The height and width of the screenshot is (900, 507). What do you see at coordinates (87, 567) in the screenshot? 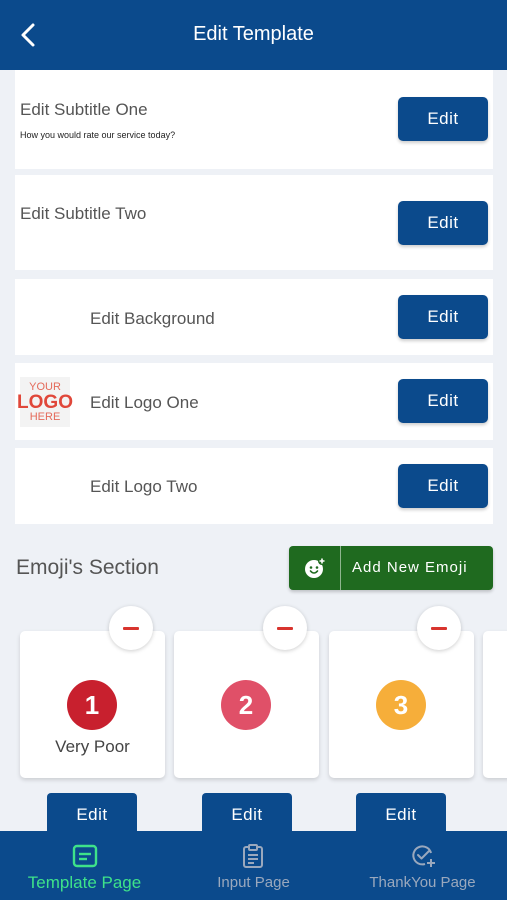
I see `emoji-section-title: Emoji's Section` at bounding box center [87, 567].